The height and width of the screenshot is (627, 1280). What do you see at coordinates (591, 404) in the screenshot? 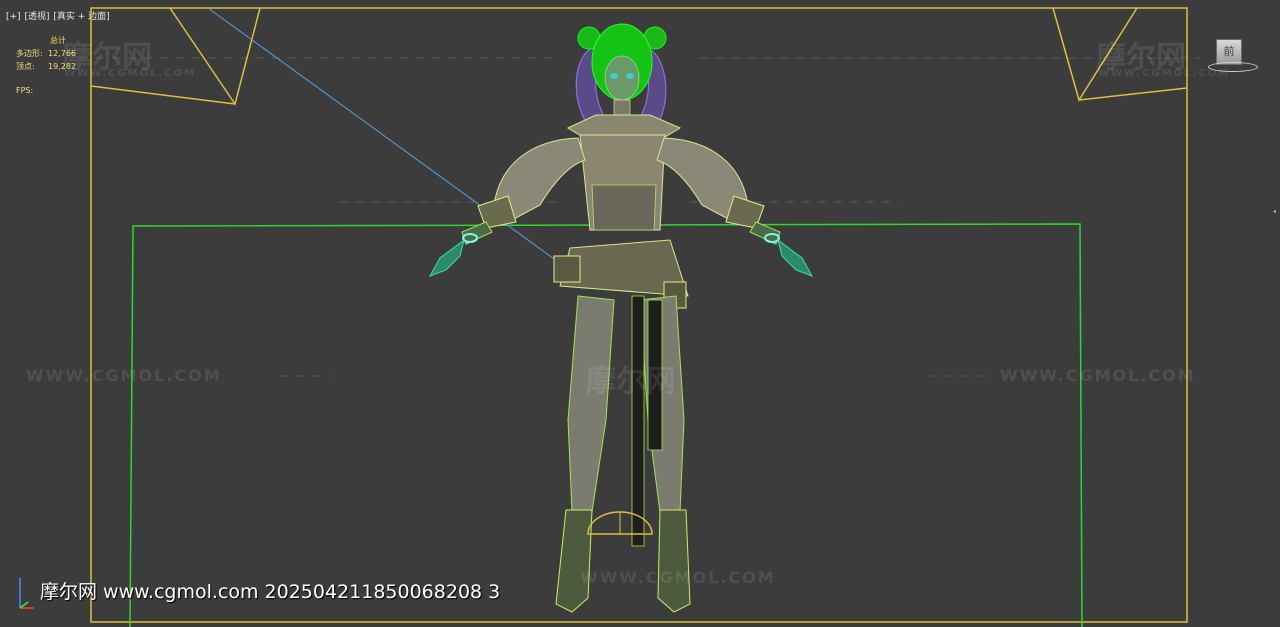
I see `leg-left` at bounding box center [591, 404].